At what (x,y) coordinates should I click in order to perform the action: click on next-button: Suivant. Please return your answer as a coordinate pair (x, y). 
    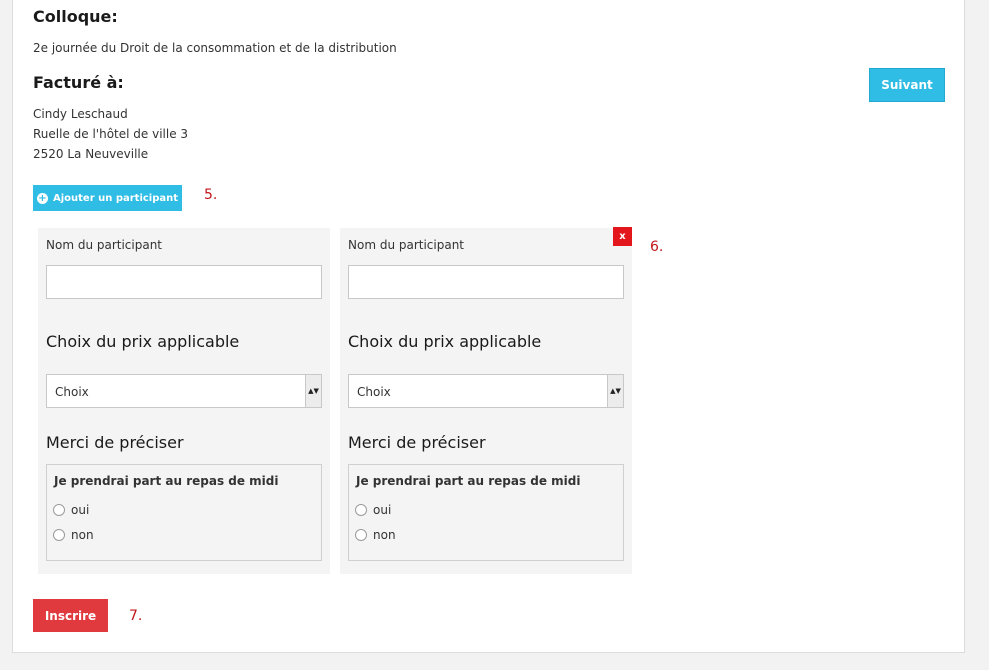
    Looking at the image, I should click on (907, 85).